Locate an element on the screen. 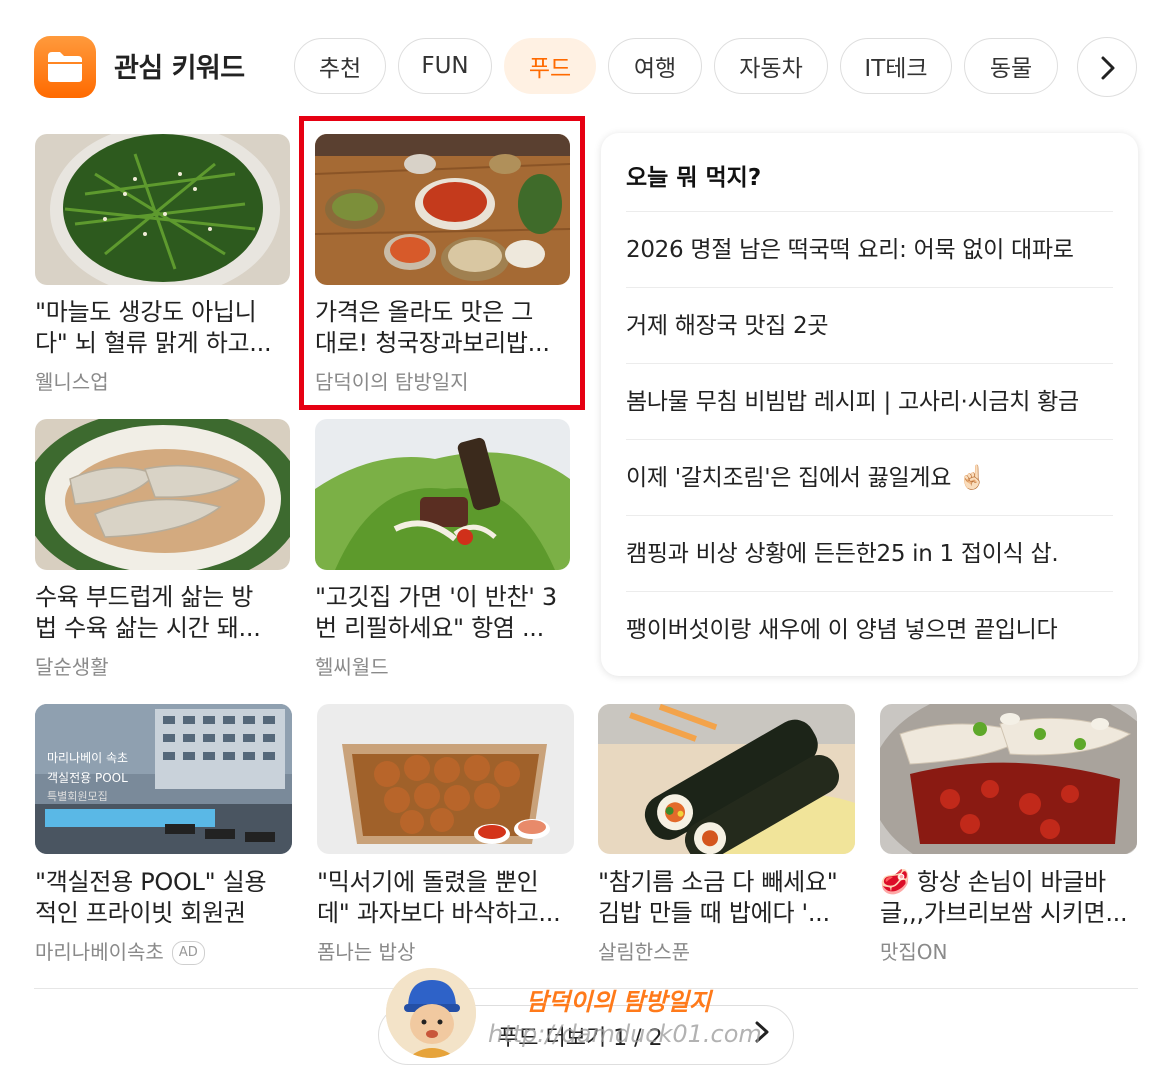  thumb-overlay-text: 특별회원모집 is located at coordinates (77, 796).